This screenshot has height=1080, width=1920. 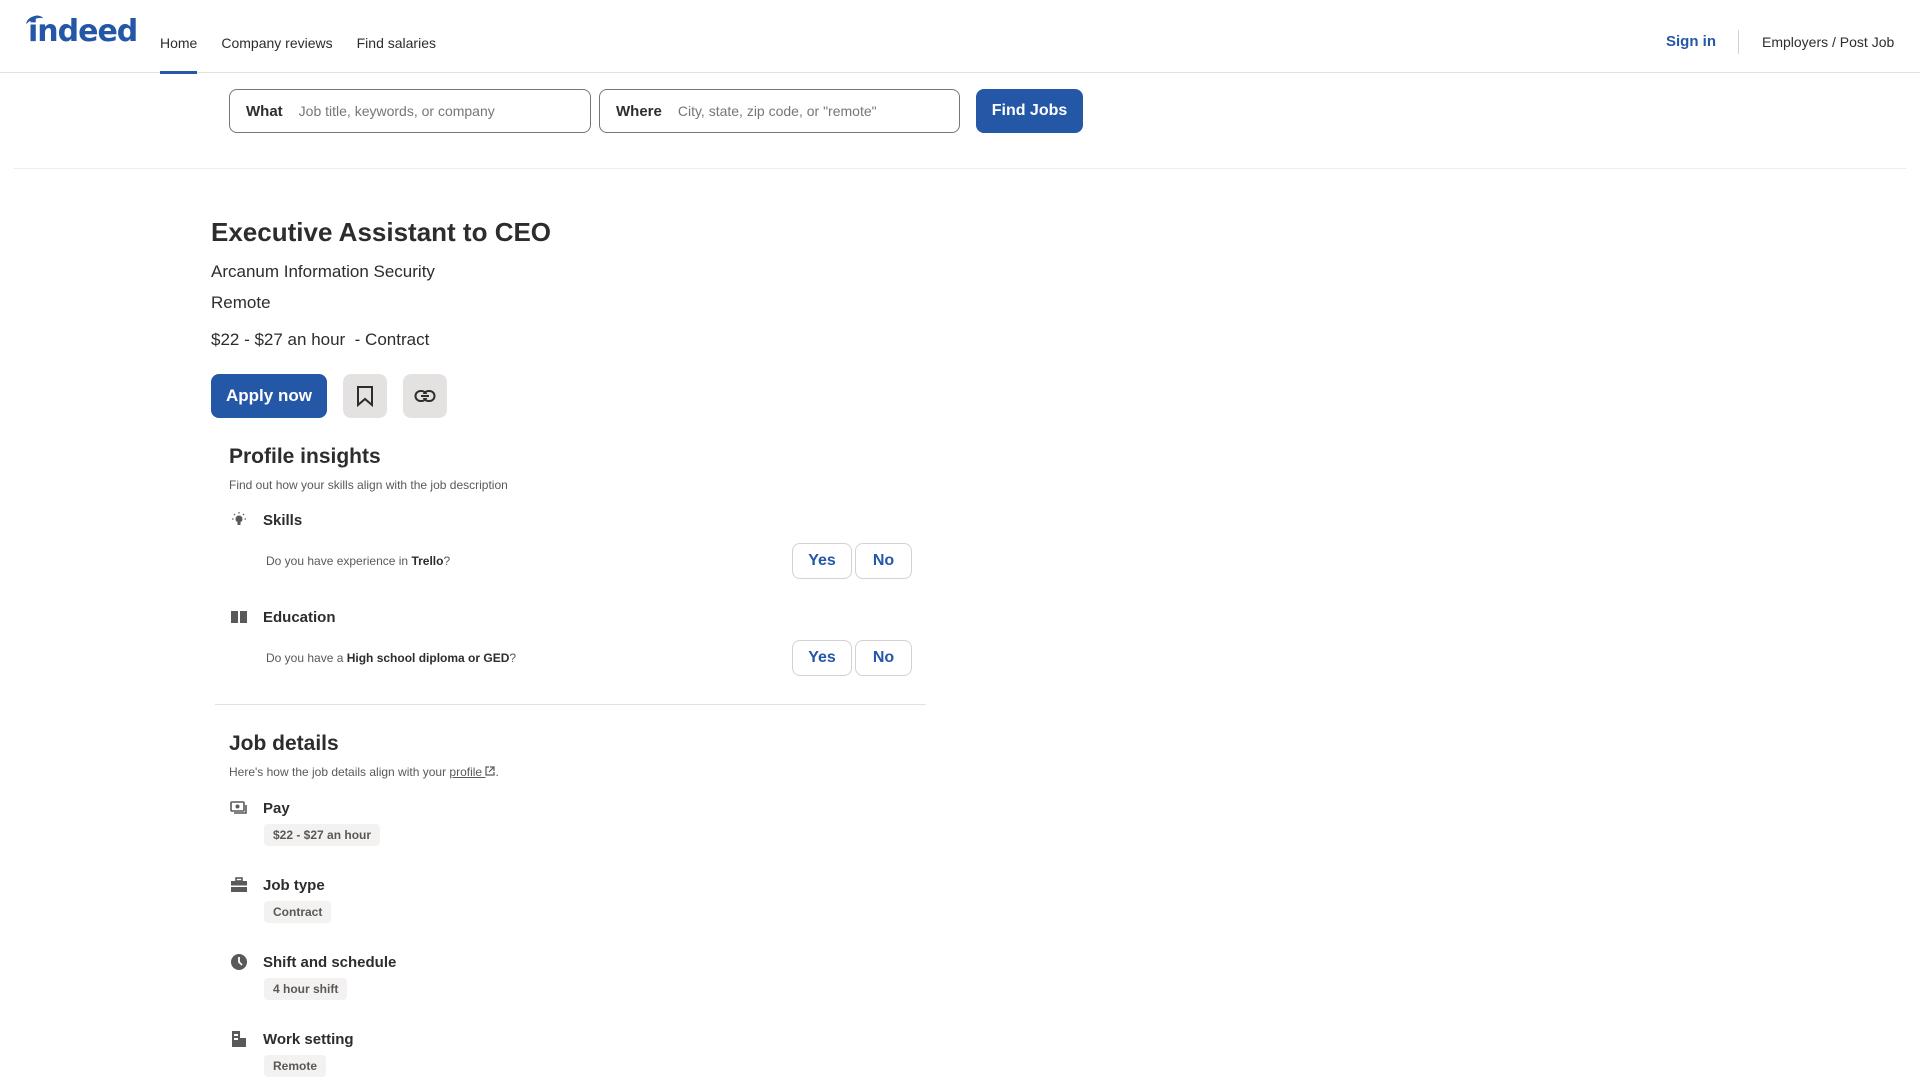 I want to click on lightbulb-icon, so click(x=239, y=520).